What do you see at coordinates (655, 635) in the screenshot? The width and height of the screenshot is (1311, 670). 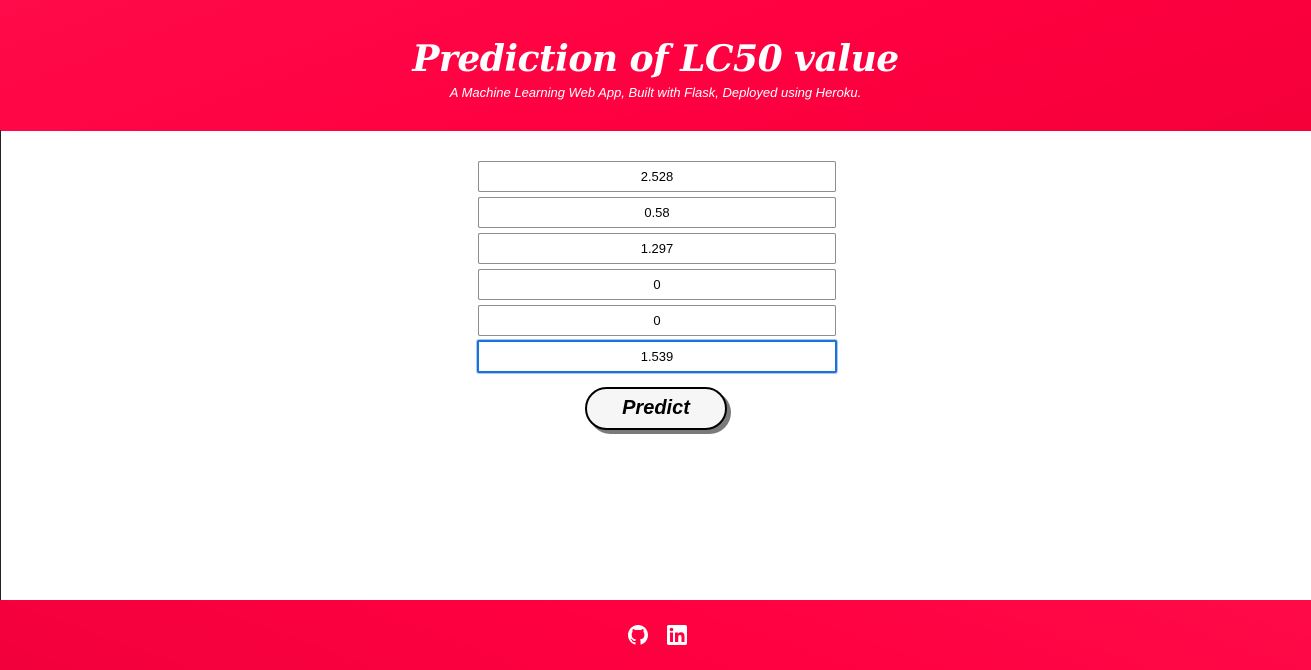 I see `footer` at bounding box center [655, 635].